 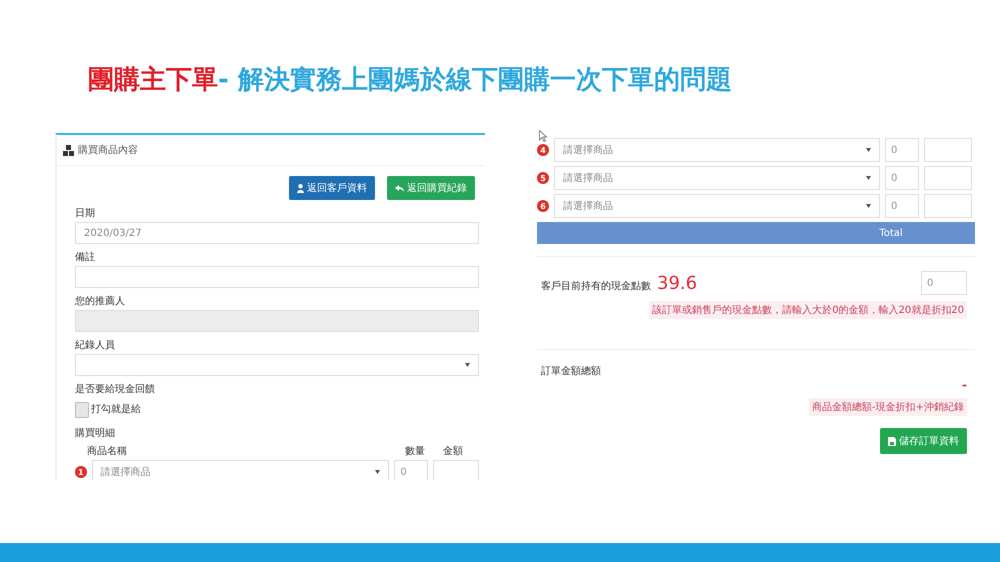 What do you see at coordinates (116, 409) in the screenshot?
I see `checkbox-label: 打勾就是給` at bounding box center [116, 409].